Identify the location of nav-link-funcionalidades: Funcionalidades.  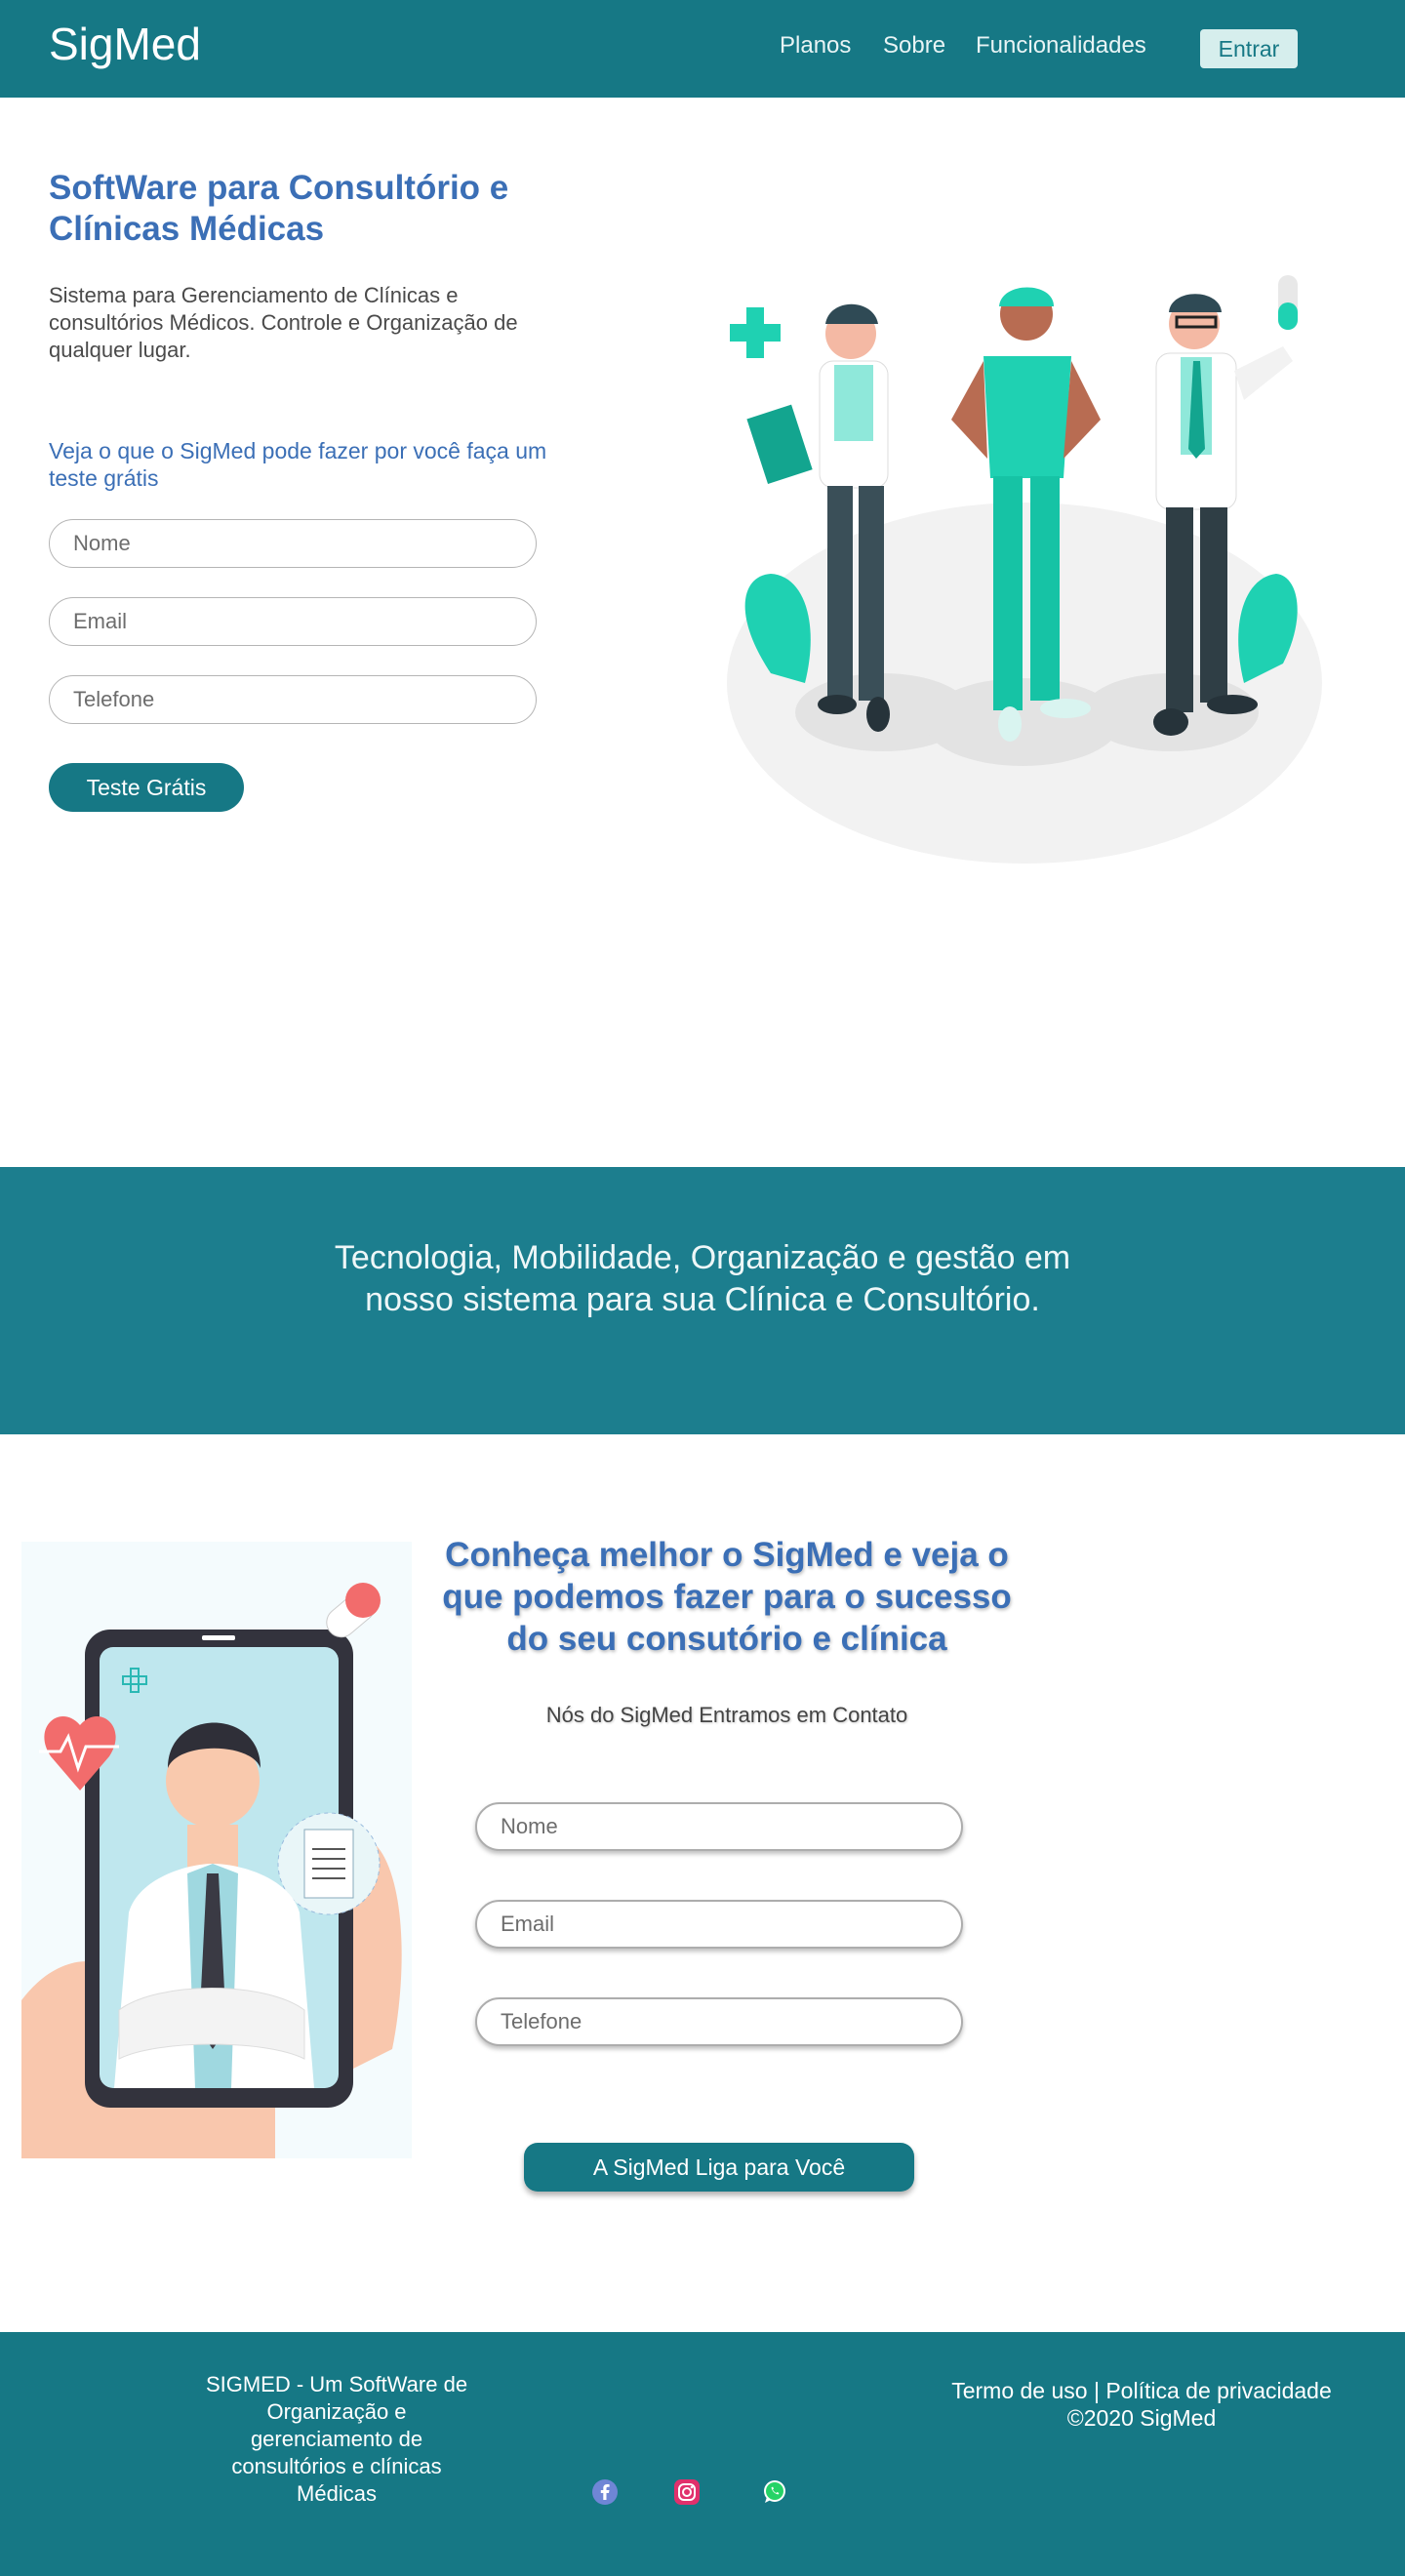
(1061, 46).